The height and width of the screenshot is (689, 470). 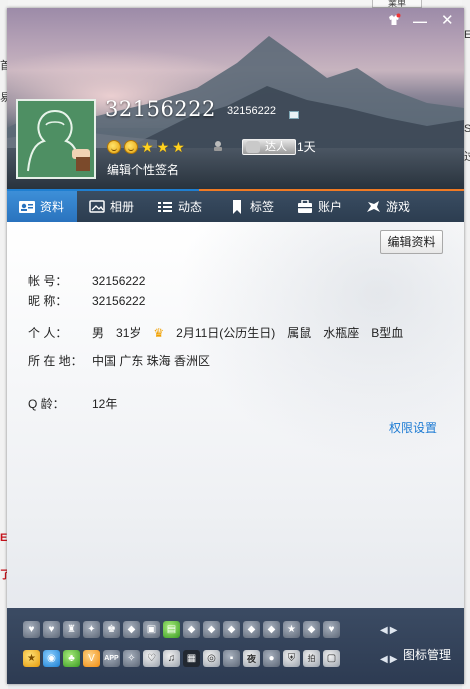 I want to click on level-icons: ★ ★ ★, so click(x=146, y=147).